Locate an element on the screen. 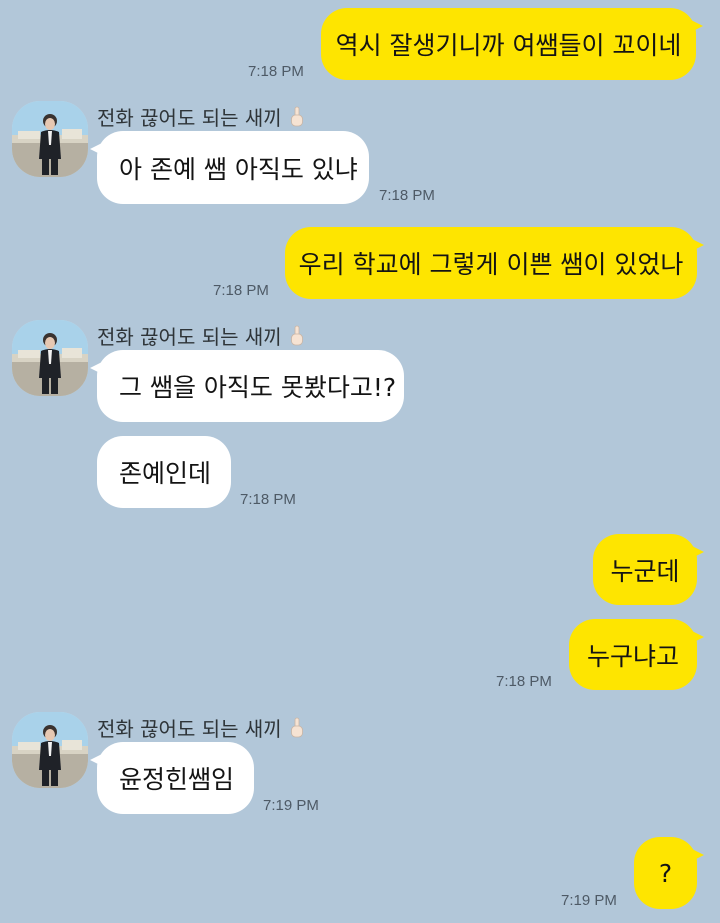 This screenshot has width=720, height=923. message-text: 누군데 is located at coordinates (645, 571).